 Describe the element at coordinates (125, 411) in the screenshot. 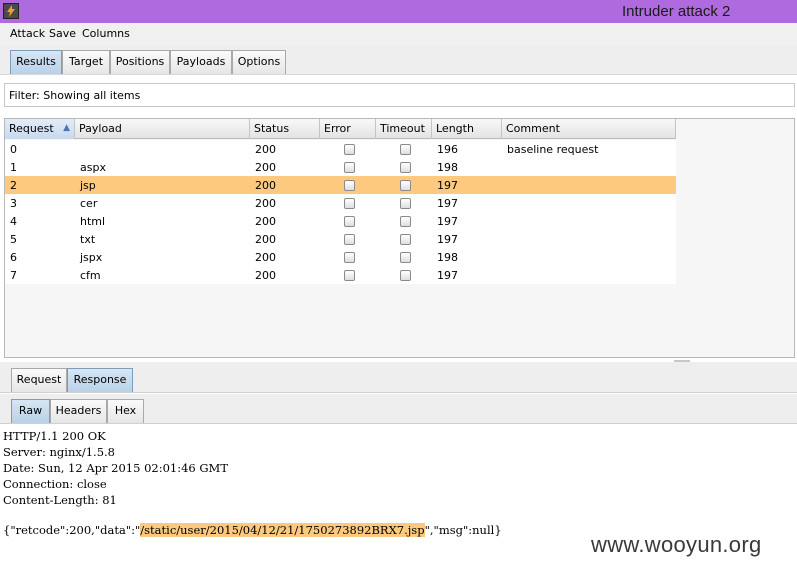

I see `tab-hex: Hex` at that location.